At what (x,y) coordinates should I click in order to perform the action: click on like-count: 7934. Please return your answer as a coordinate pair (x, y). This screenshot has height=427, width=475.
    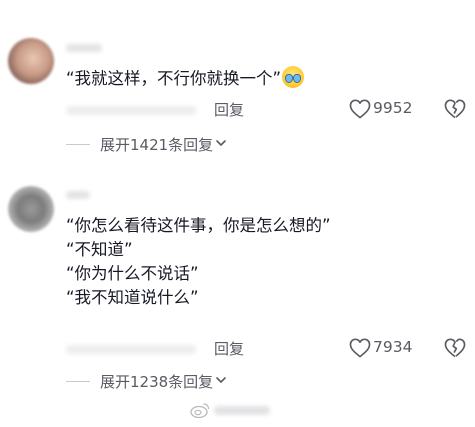
    Looking at the image, I should click on (393, 347).